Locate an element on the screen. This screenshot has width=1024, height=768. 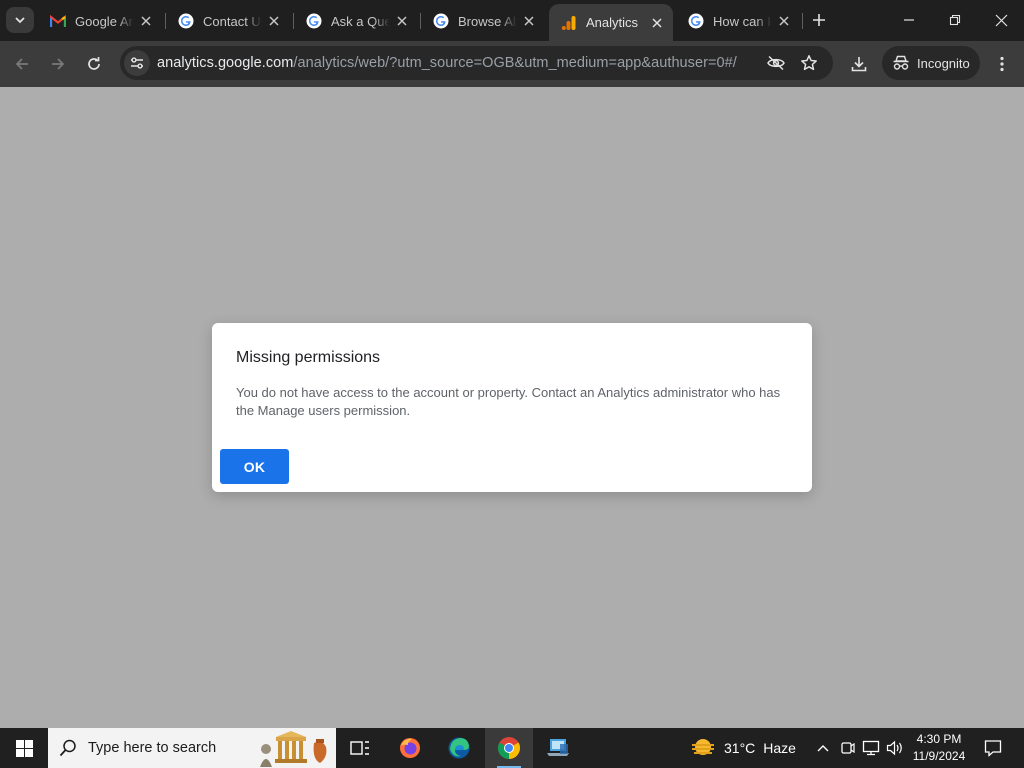
weather-widget: 31°C Haze is located at coordinates (743, 748).